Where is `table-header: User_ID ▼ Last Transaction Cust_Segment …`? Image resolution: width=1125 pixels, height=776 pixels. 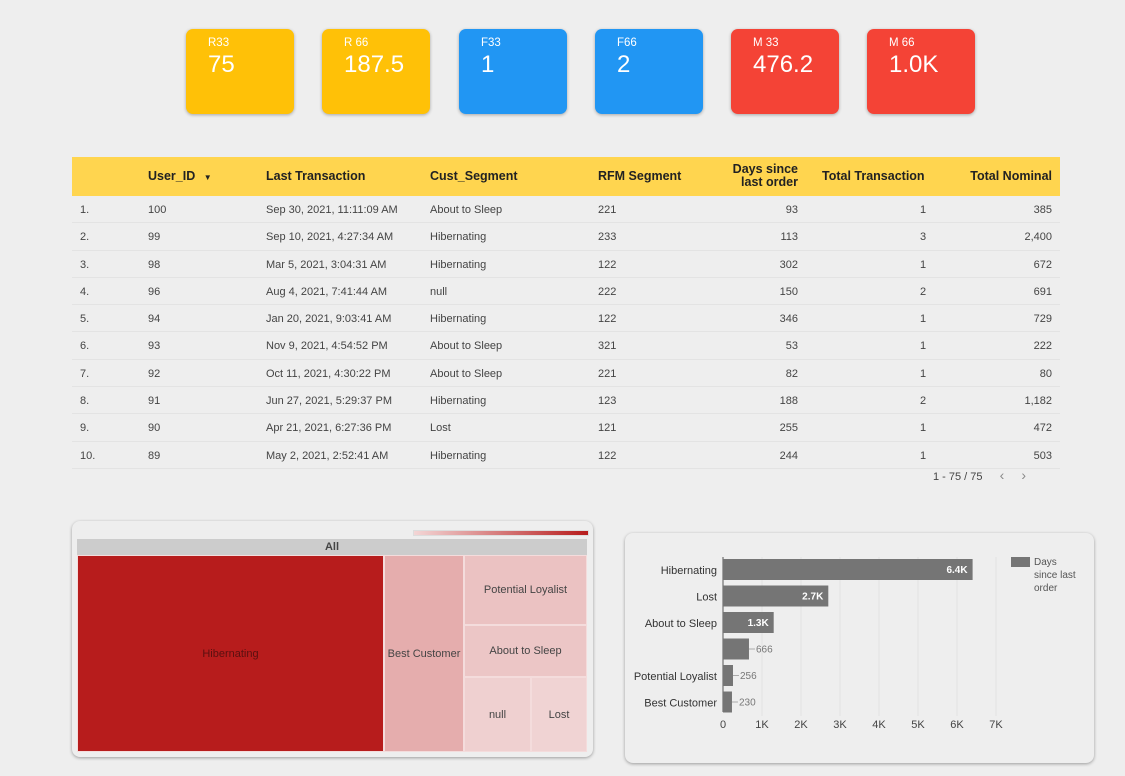 table-header: User_ID ▼ Last Transaction Cust_Segment … is located at coordinates (566, 176).